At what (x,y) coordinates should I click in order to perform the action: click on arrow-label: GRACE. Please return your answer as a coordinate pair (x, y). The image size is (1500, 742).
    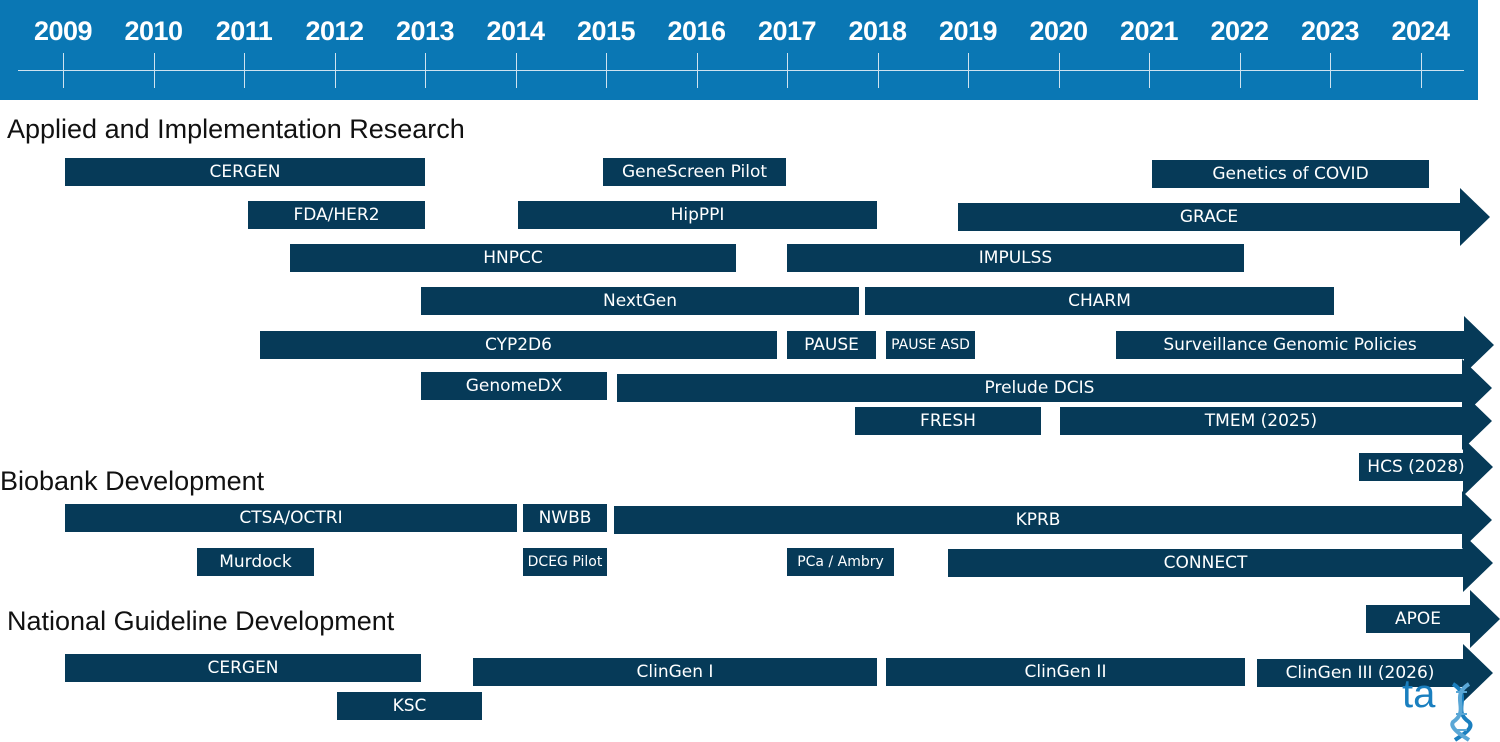
    Looking at the image, I should click on (1209, 217).